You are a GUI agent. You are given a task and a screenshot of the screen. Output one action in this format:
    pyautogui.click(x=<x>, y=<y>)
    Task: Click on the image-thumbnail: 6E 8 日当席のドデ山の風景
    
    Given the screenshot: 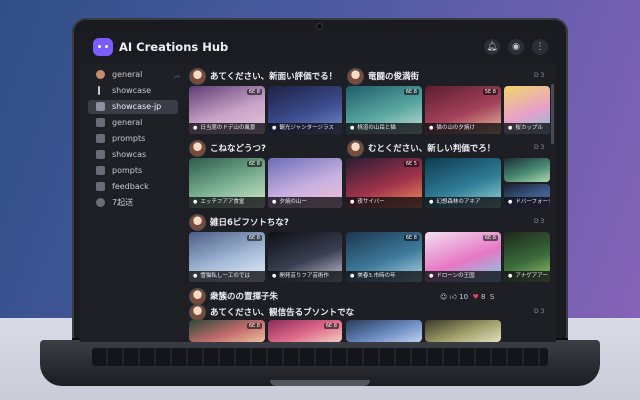 What is the action you would take?
    pyautogui.click(x=227, y=110)
    